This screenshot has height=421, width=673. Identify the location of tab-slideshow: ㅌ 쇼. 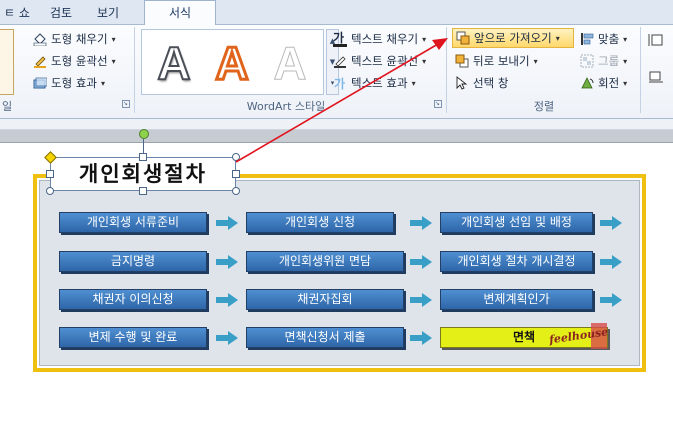
(17, 14).